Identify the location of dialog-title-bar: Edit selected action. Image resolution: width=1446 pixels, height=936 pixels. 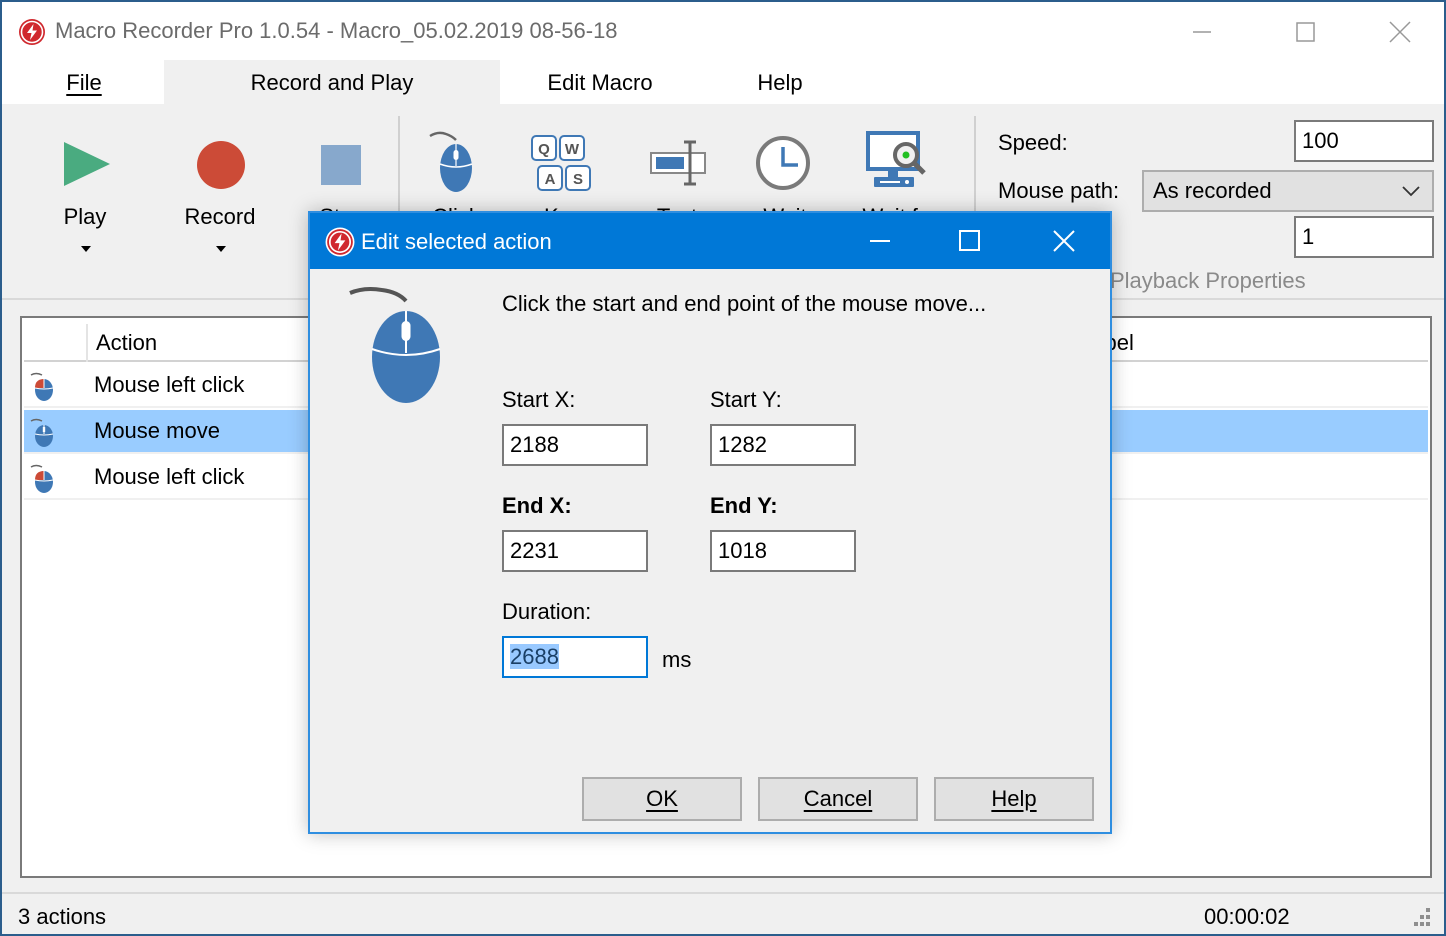
(710, 241).